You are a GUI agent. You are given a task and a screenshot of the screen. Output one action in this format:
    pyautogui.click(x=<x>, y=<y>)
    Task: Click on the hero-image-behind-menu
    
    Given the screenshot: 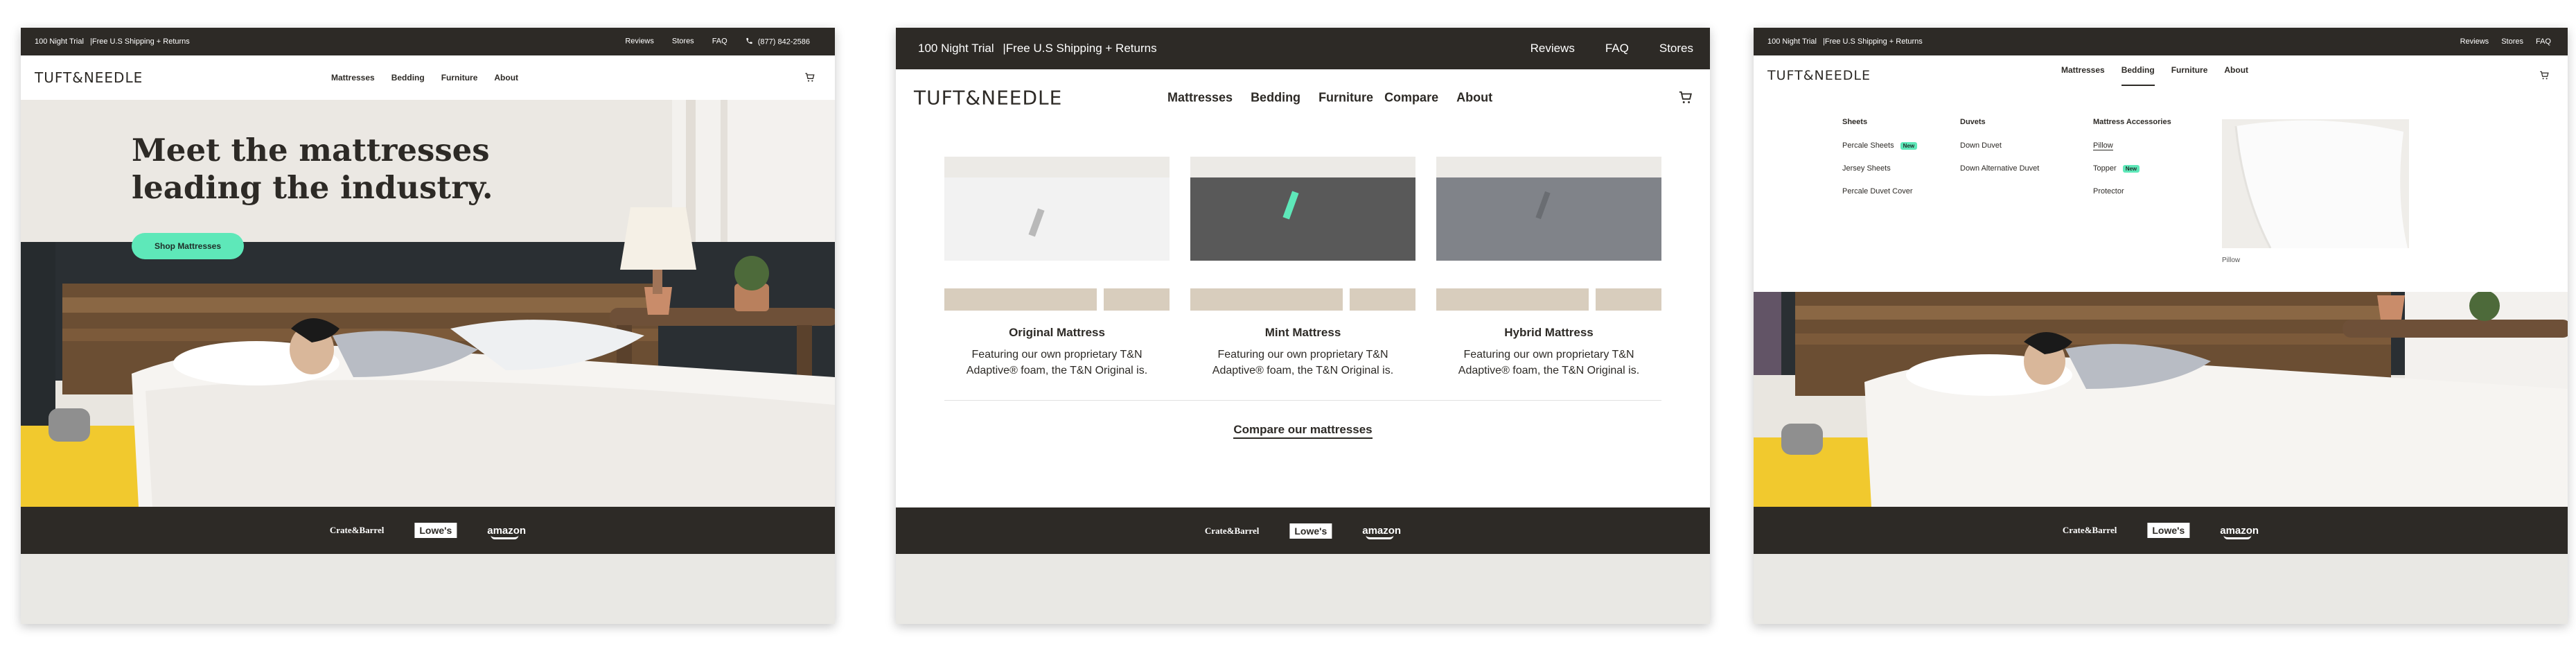 What is the action you would take?
    pyautogui.click(x=2161, y=399)
    